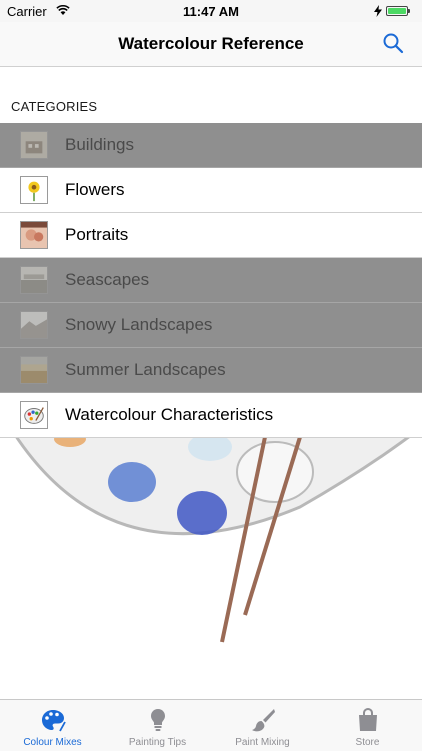  Describe the element at coordinates (34, 190) in the screenshot. I see `flowers-thumbnail` at that location.